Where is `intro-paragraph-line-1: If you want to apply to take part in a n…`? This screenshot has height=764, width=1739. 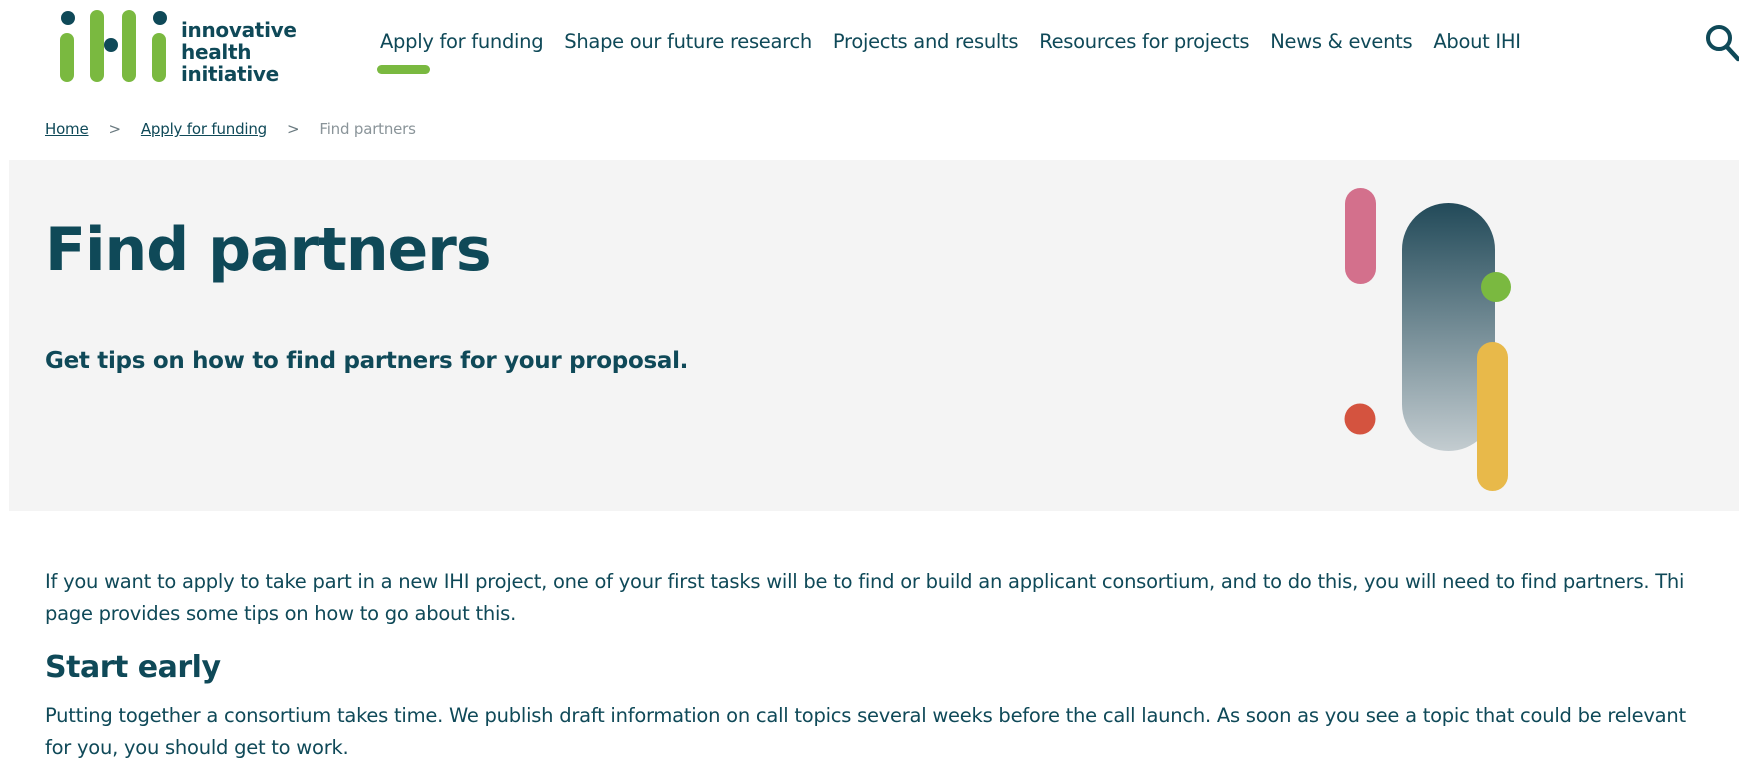 intro-paragraph-line-1: If you want to apply to take part in a n… is located at coordinates (865, 581).